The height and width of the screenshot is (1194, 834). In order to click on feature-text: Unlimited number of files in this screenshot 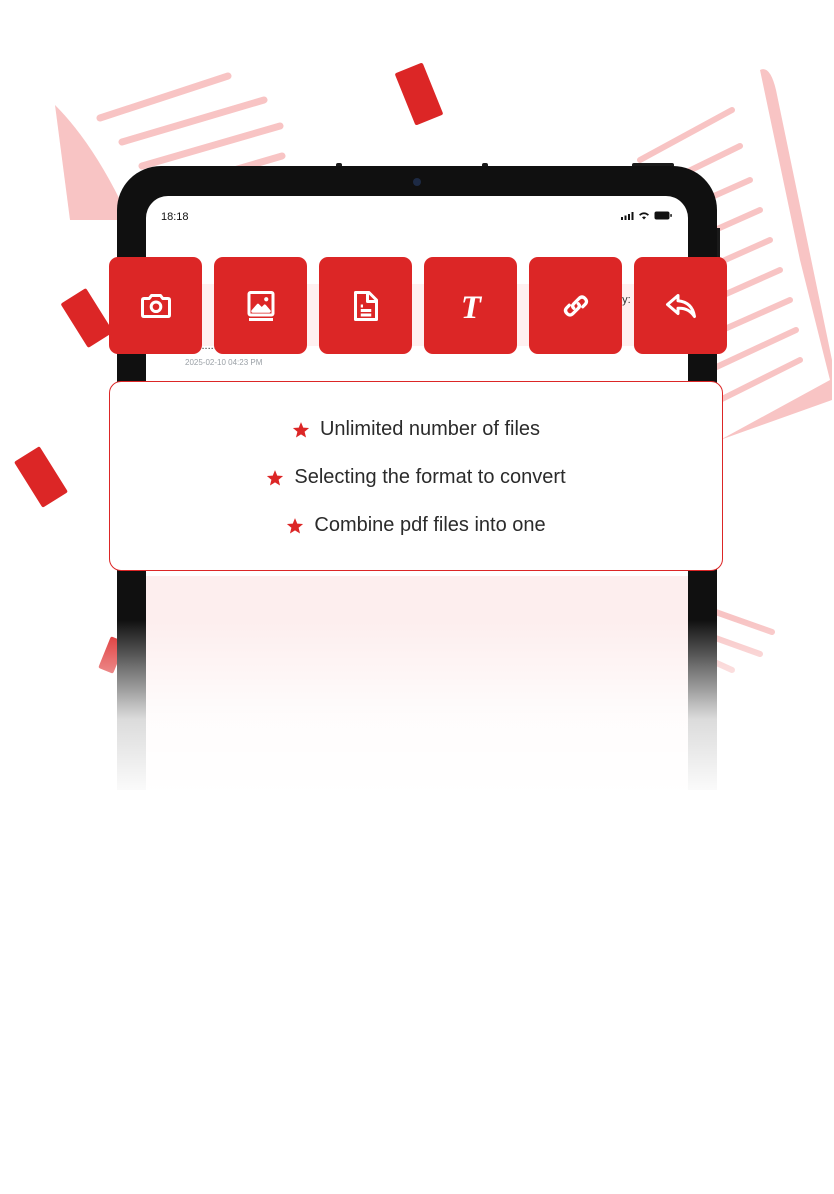, I will do `click(430, 429)`.